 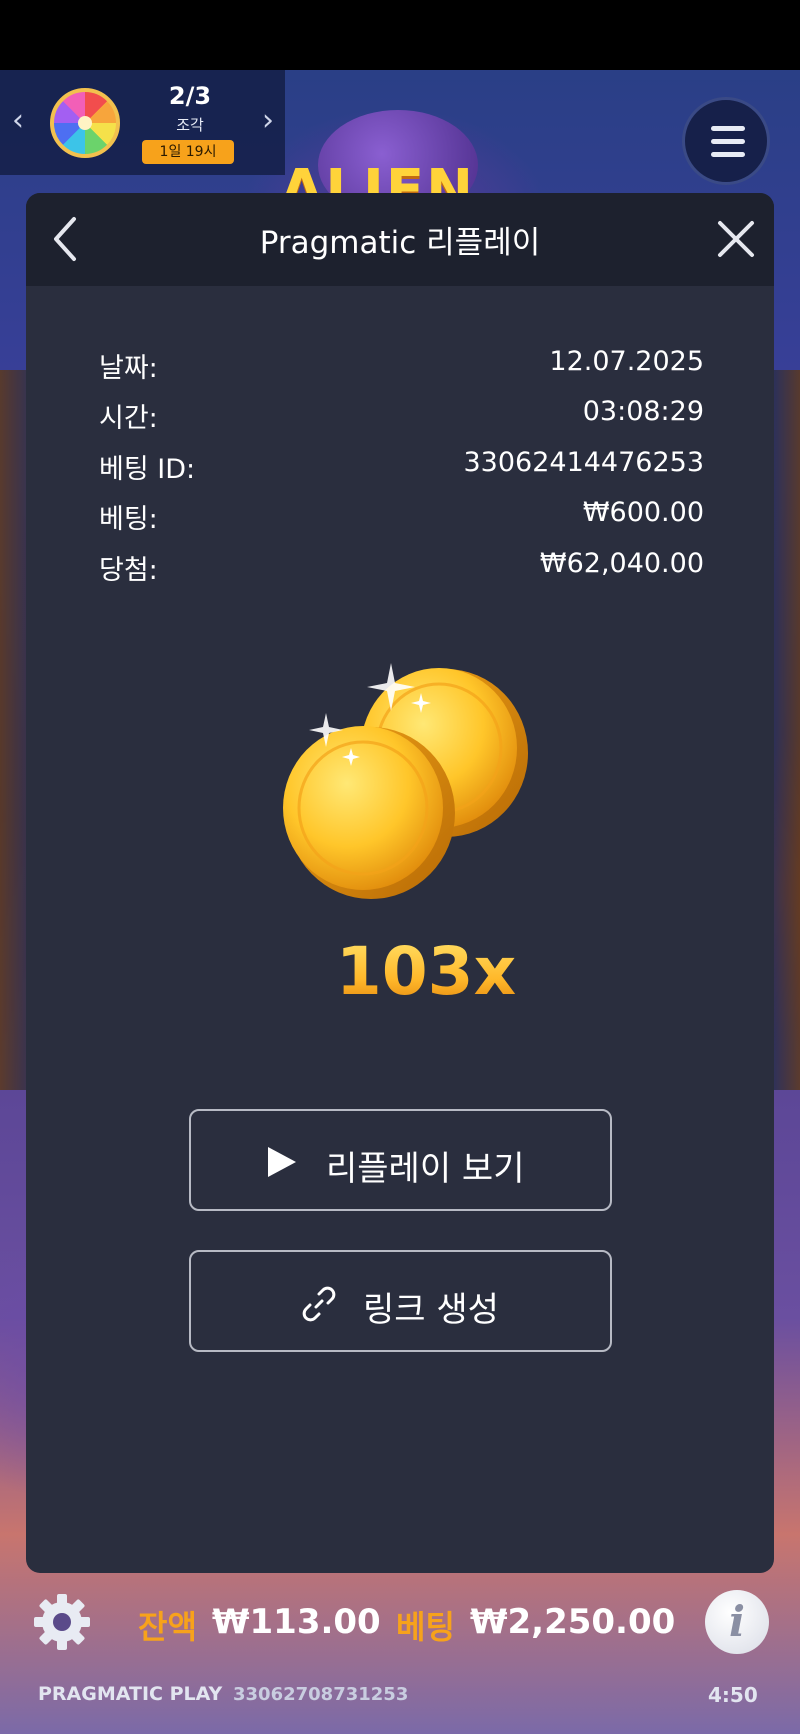 What do you see at coordinates (425, 1627) in the screenshot?
I see `bet-label: 베팅` at bounding box center [425, 1627].